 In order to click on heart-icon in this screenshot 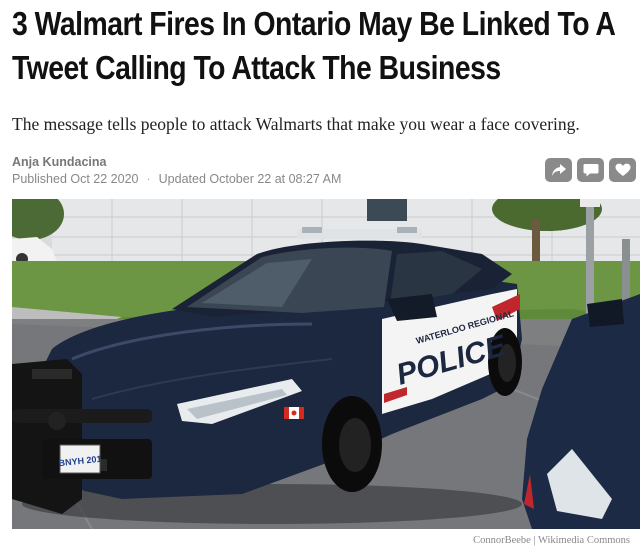, I will do `click(622, 169)`.